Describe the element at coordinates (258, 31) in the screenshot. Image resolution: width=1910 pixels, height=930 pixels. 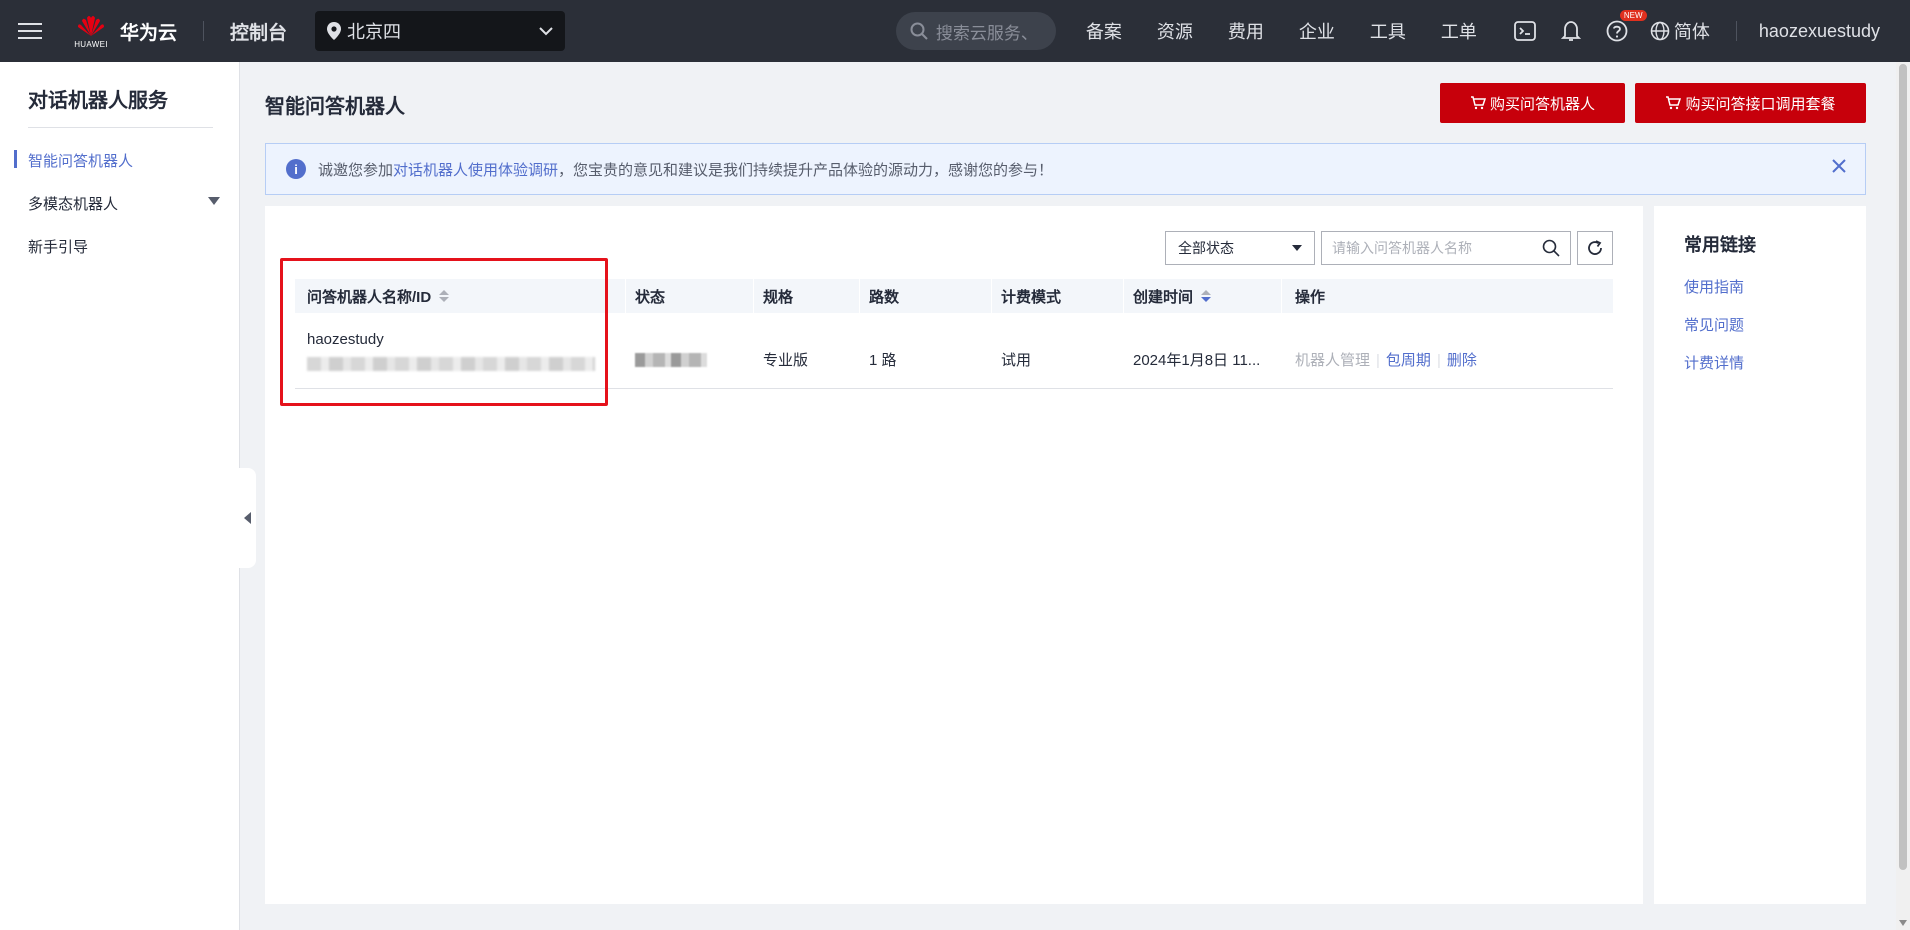
I see `console-link: 控制台` at that location.